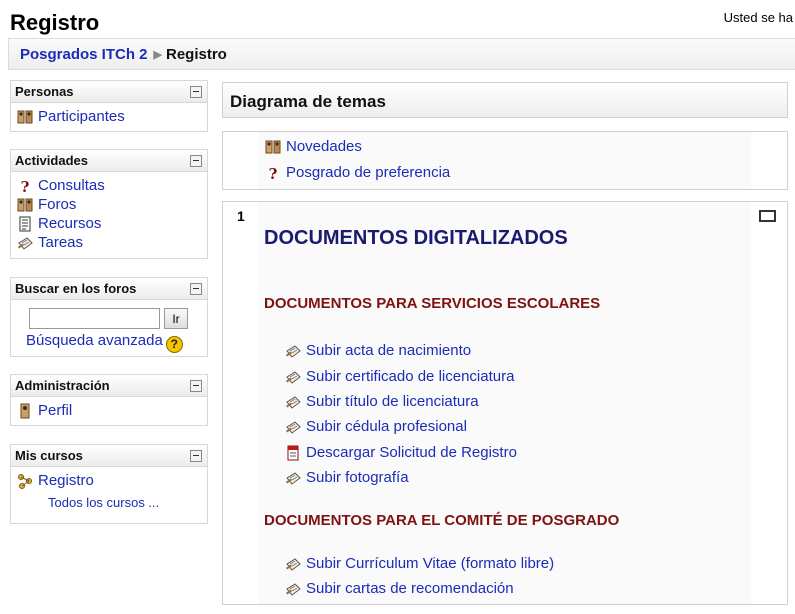 The image size is (795, 614). I want to click on pdf-icon, so click(293, 453).